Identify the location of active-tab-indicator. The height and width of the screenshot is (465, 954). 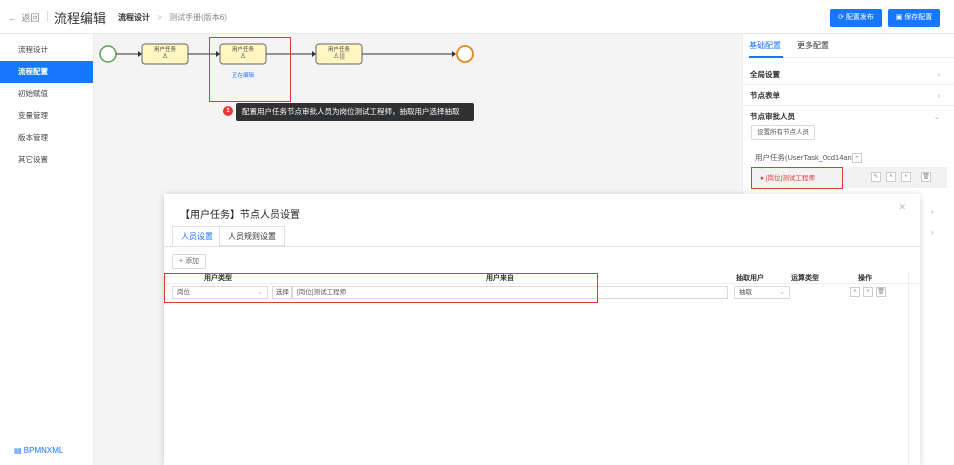
(766, 57).